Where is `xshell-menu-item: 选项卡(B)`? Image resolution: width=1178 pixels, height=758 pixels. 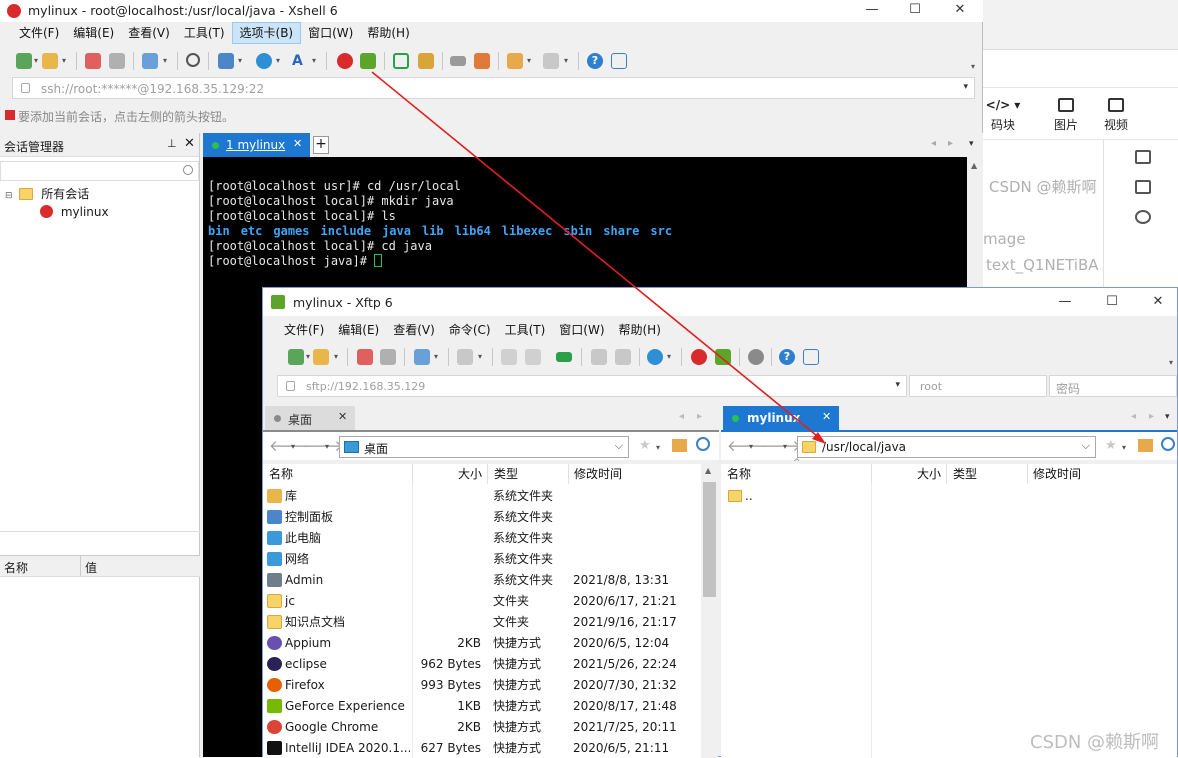
xshell-menu-item: 选项卡(B) is located at coordinates (266, 33).